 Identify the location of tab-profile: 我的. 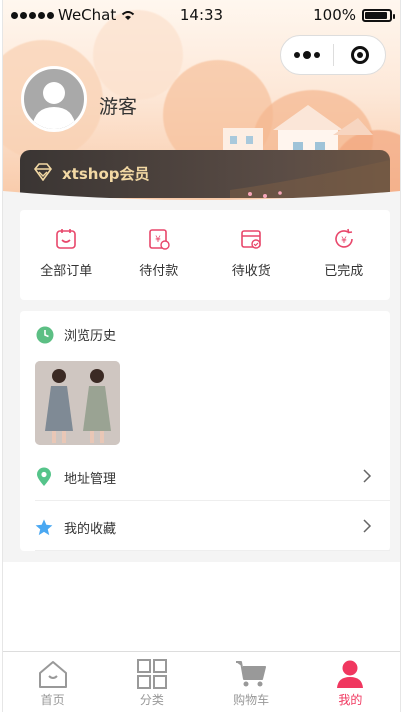
(350, 682).